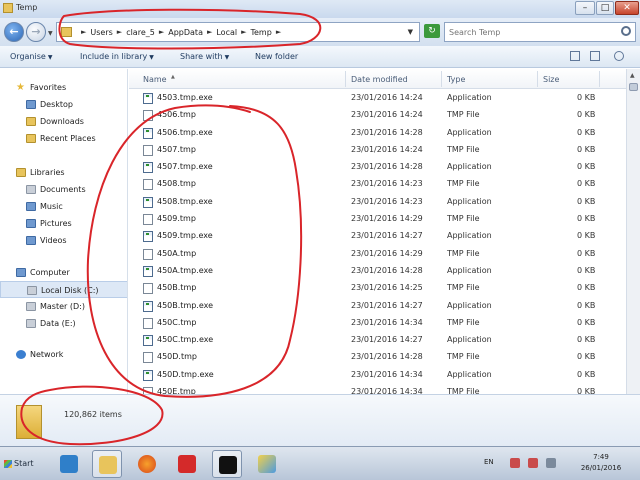 The image size is (640, 480). Describe the element at coordinates (63, 104) in the screenshot. I see `nav-desktop: Desktop` at that location.